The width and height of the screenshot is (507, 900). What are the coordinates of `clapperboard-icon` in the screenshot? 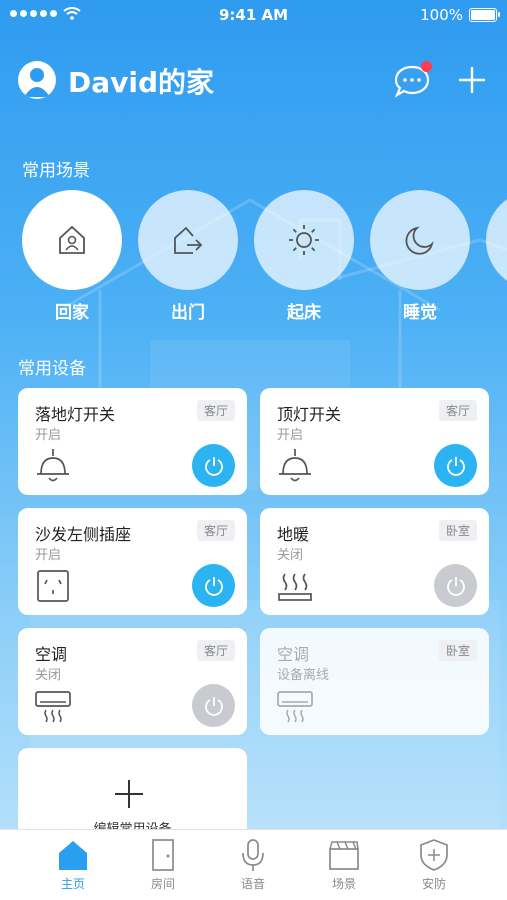 It's located at (344, 855).